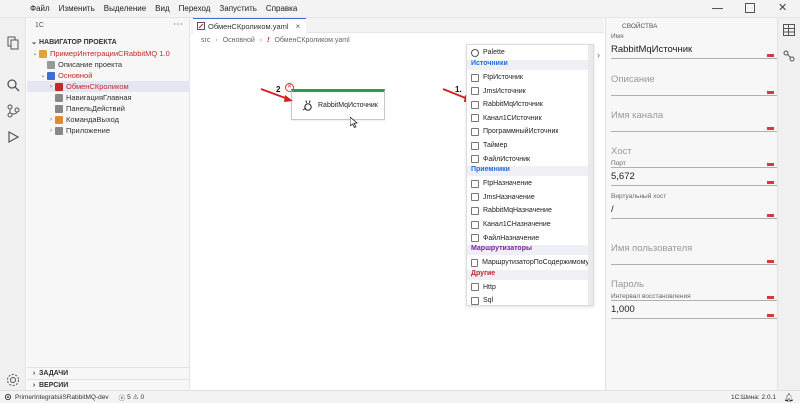  What do you see at coordinates (535, 263) in the screenshot?
I see `palette-item-label: МаршрутизаторПоСодержимому` at bounding box center [535, 263].